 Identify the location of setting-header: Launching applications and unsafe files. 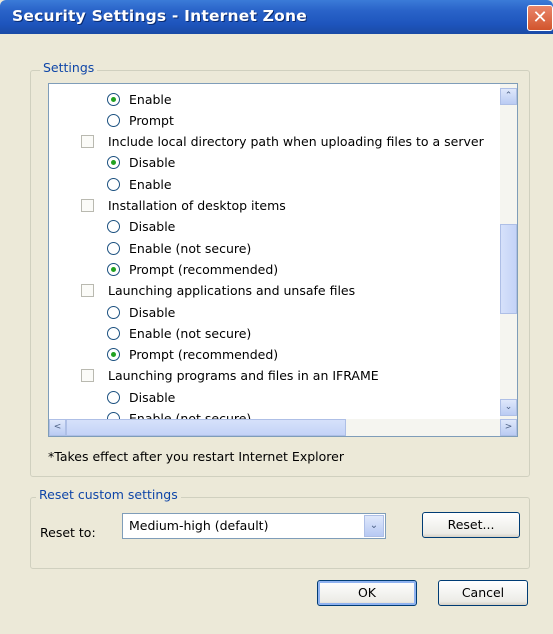
(218, 291).